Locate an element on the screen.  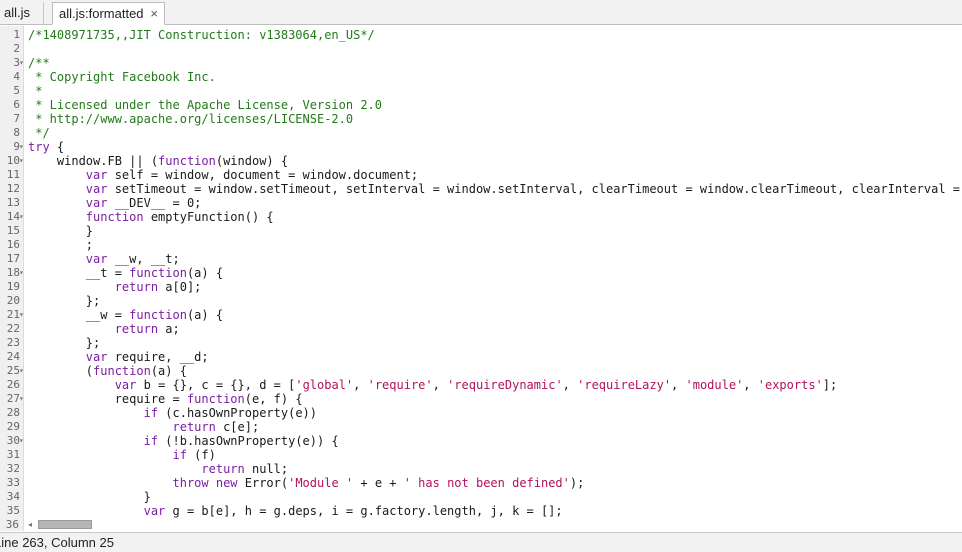
code-line: 15 } is located at coordinates (481, 231).